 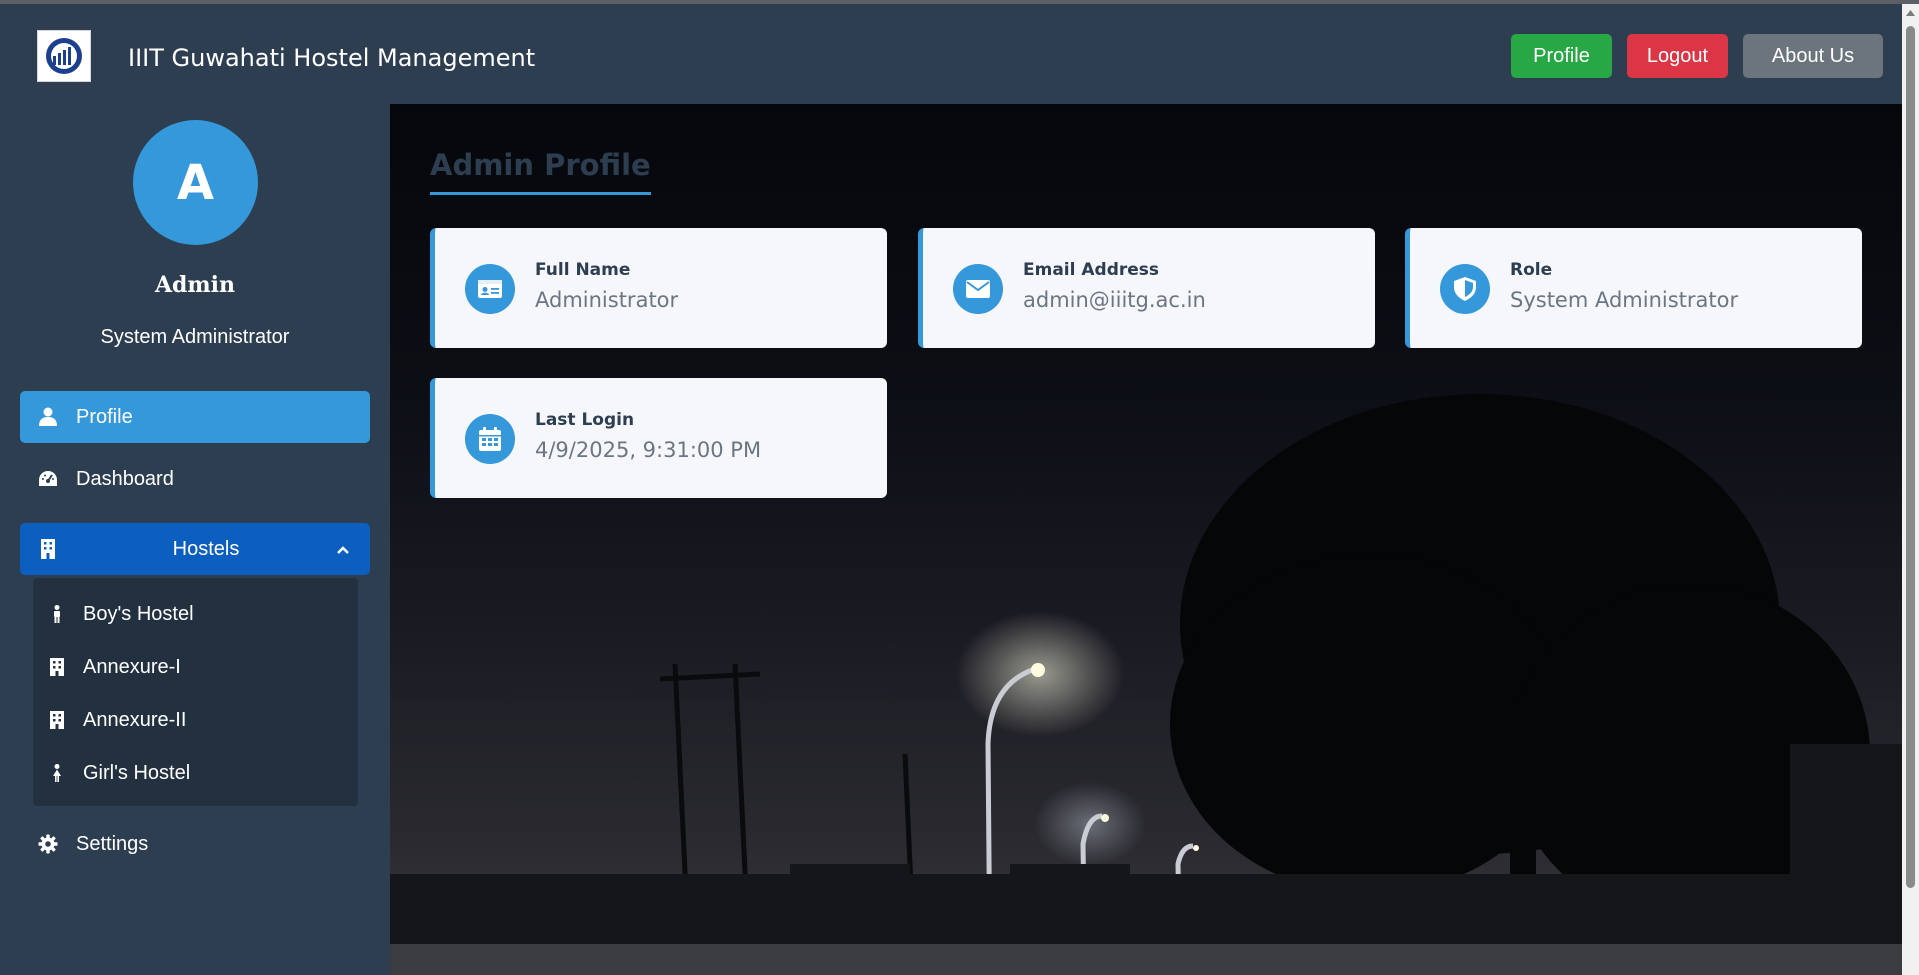 I want to click on card-label: Role, so click(x=1531, y=270).